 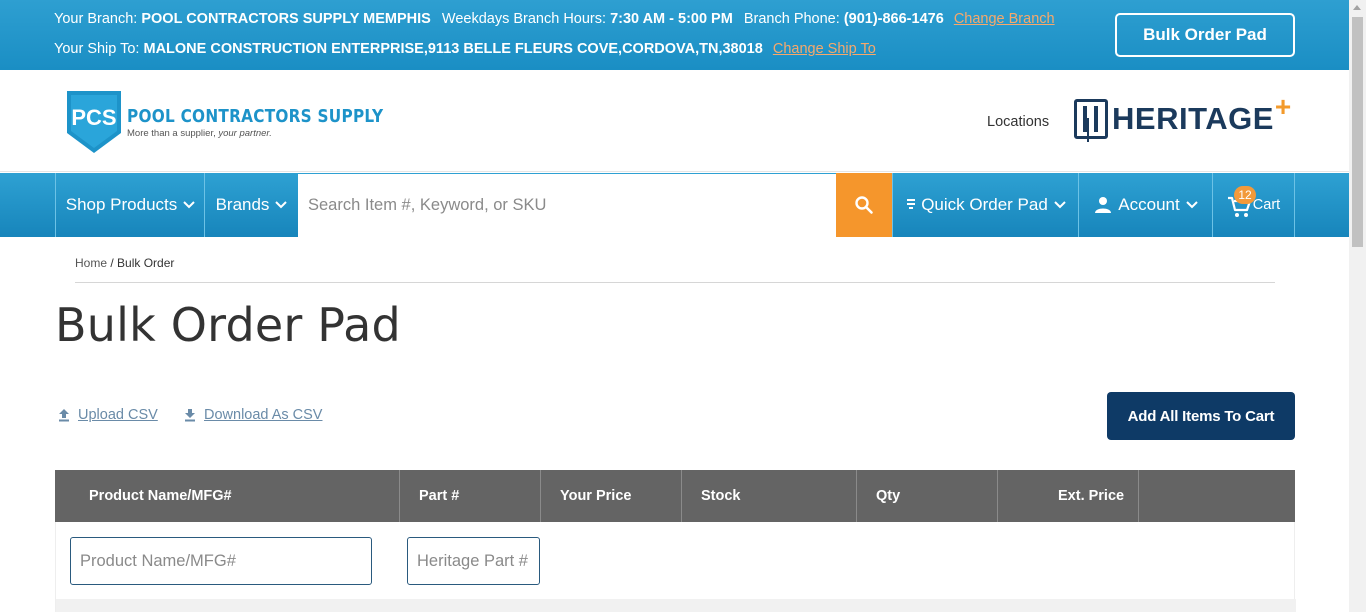 I want to click on shipto-label: Your Ship To:, so click(x=97, y=49).